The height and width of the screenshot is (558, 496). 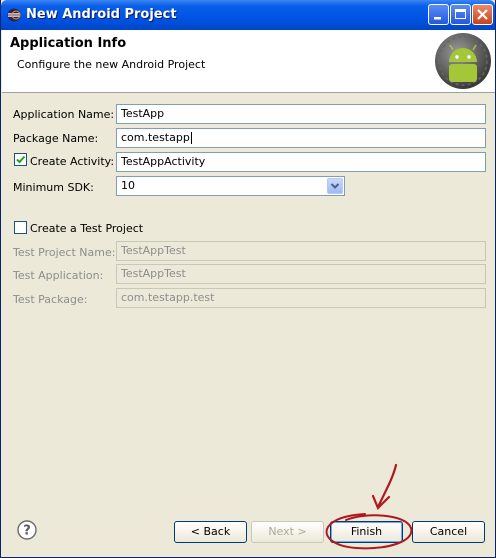 I want to click on window-title: New Android Project, so click(x=101, y=14).